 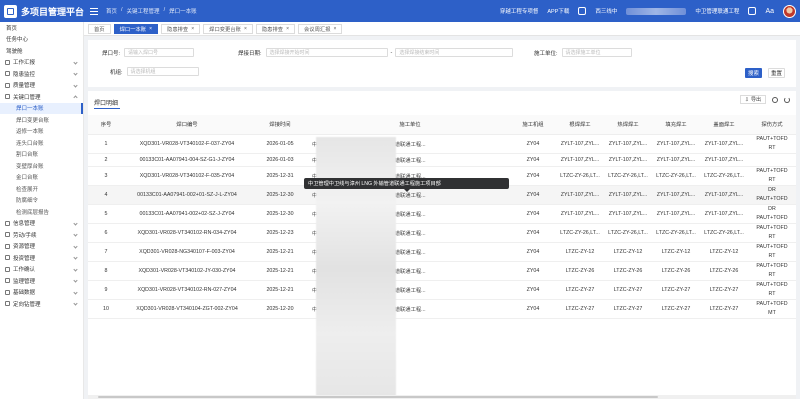 I want to click on search-button: 搜索, so click(x=753, y=73).